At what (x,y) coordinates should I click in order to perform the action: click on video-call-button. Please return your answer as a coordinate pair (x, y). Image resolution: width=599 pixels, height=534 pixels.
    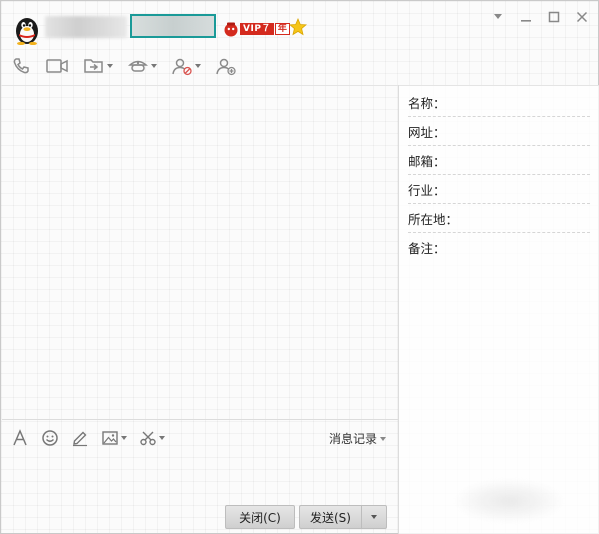
    Looking at the image, I should click on (57, 66).